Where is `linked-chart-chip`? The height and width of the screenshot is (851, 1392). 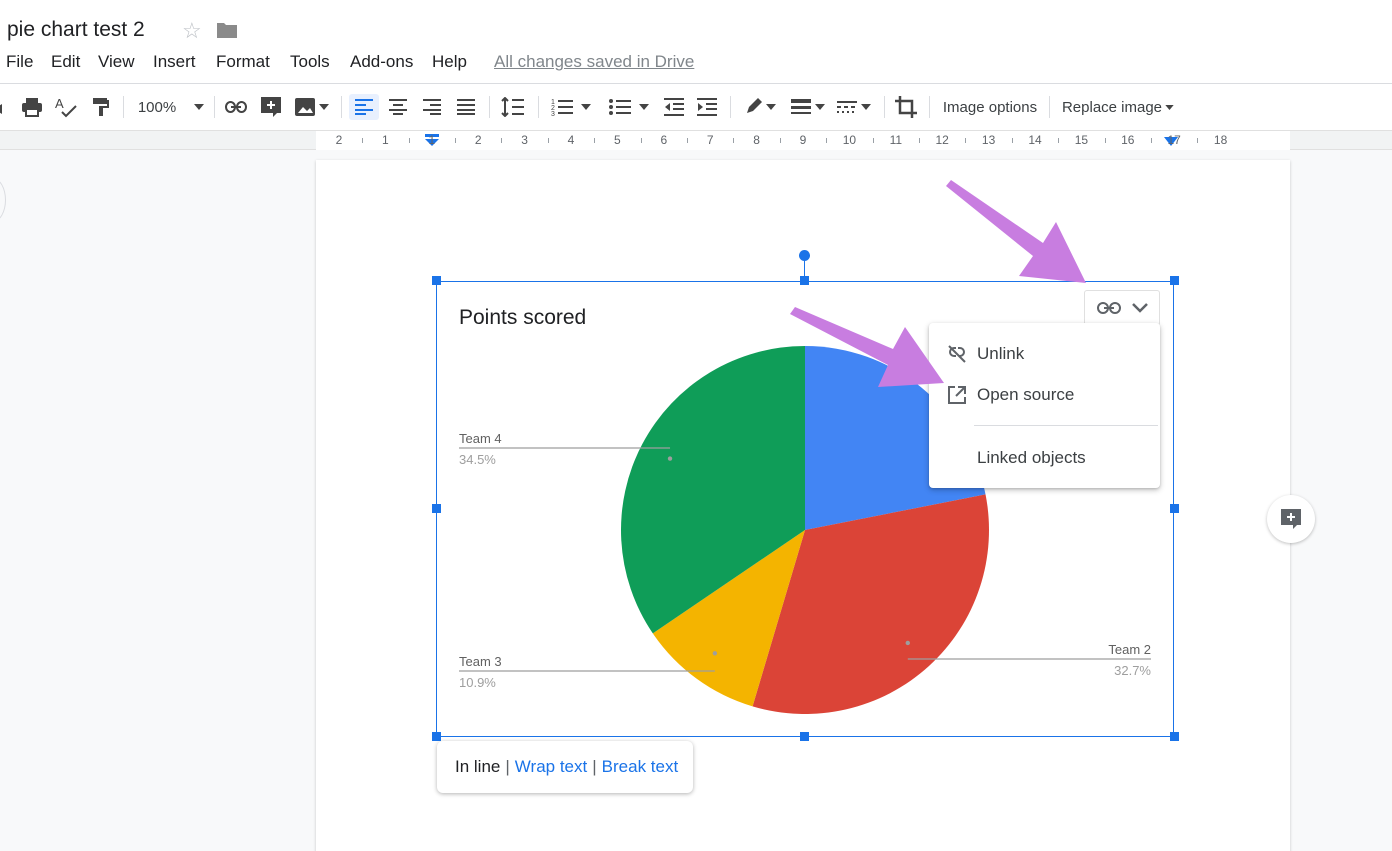 linked-chart-chip is located at coordinates (1122, 308).